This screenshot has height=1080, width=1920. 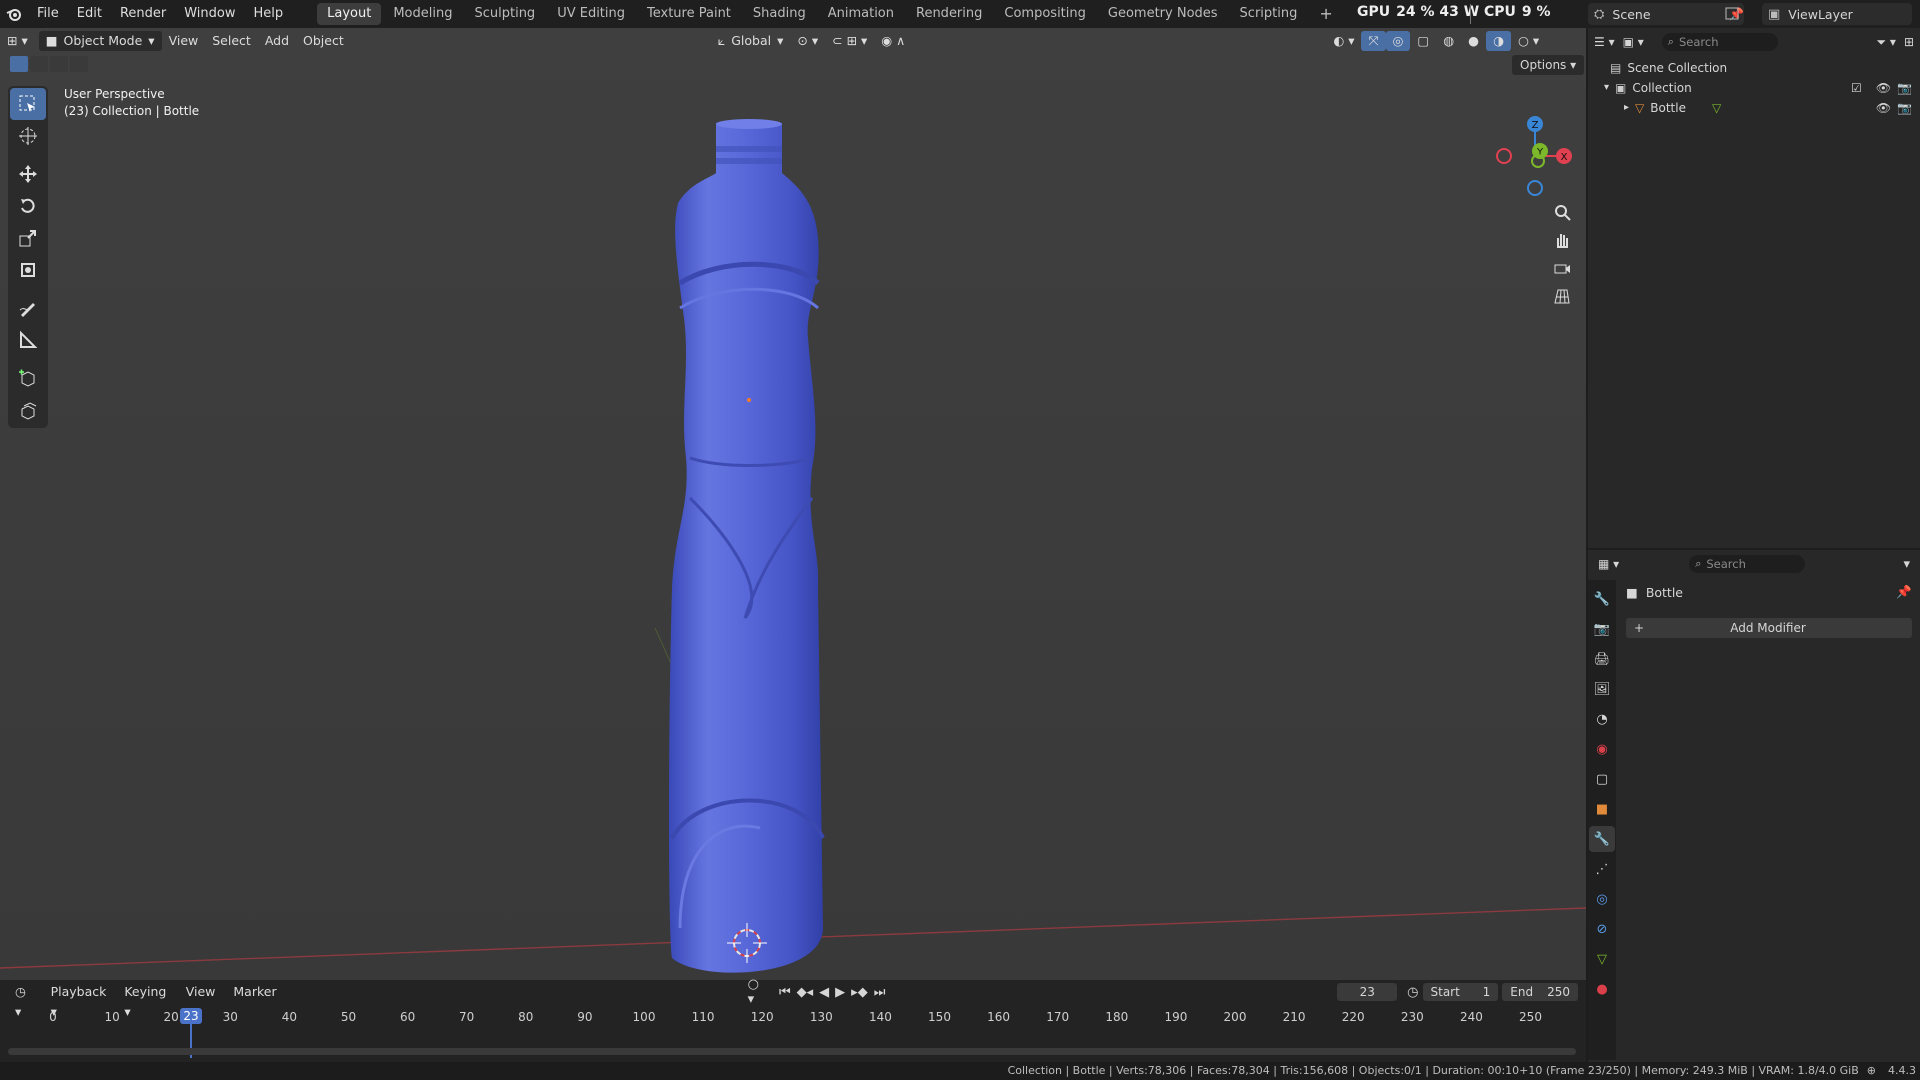 I want to click on add-workspace-icon: +, so click(x=1325, y=14).